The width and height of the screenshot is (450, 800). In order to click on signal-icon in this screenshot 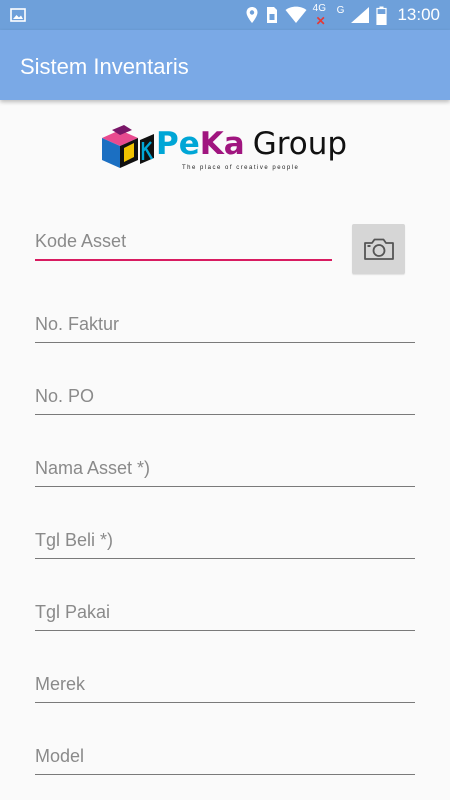, I will do `click(360, 15)`.